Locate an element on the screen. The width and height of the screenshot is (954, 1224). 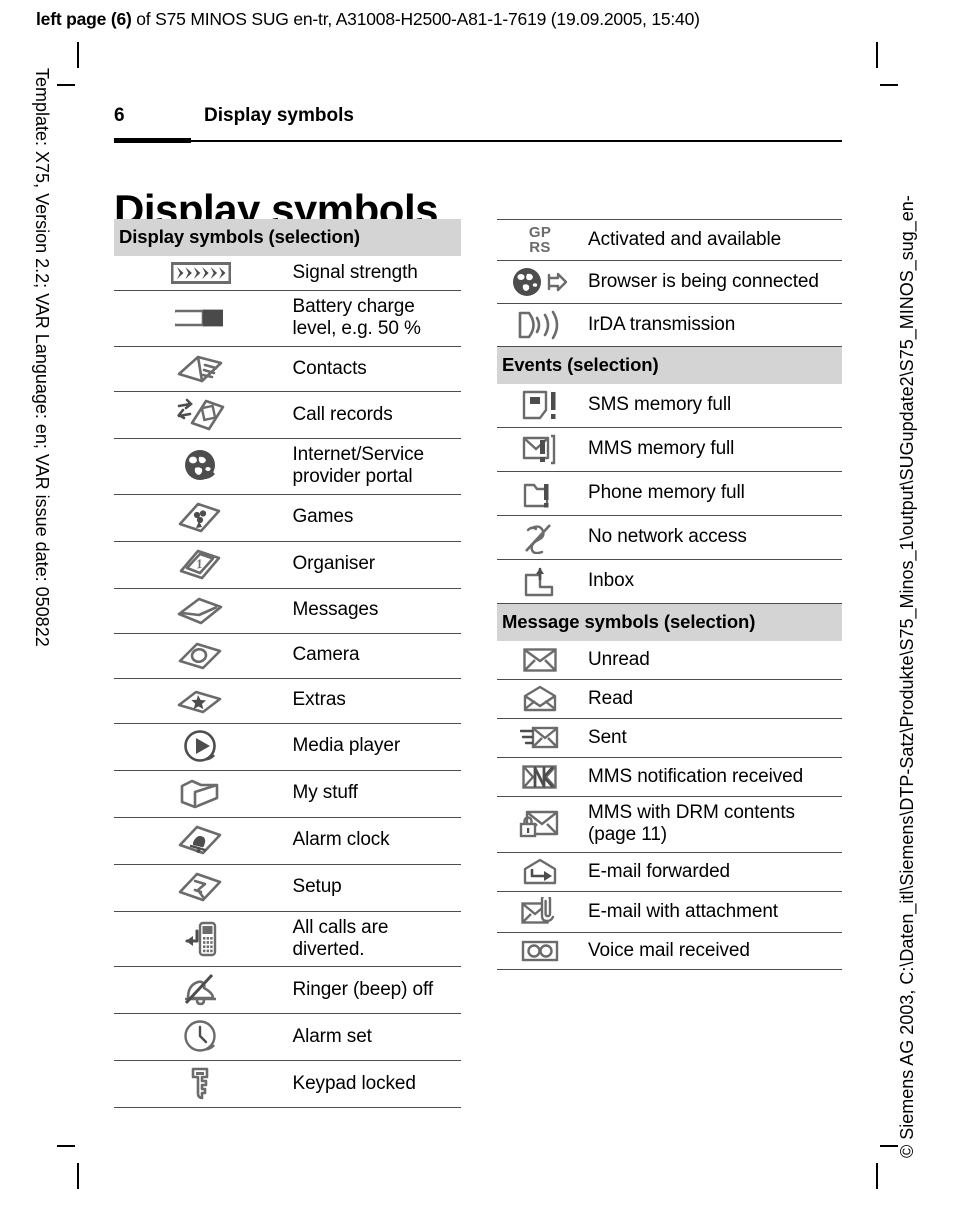
symbol-label: Sent is located at coordinates (712, 738).